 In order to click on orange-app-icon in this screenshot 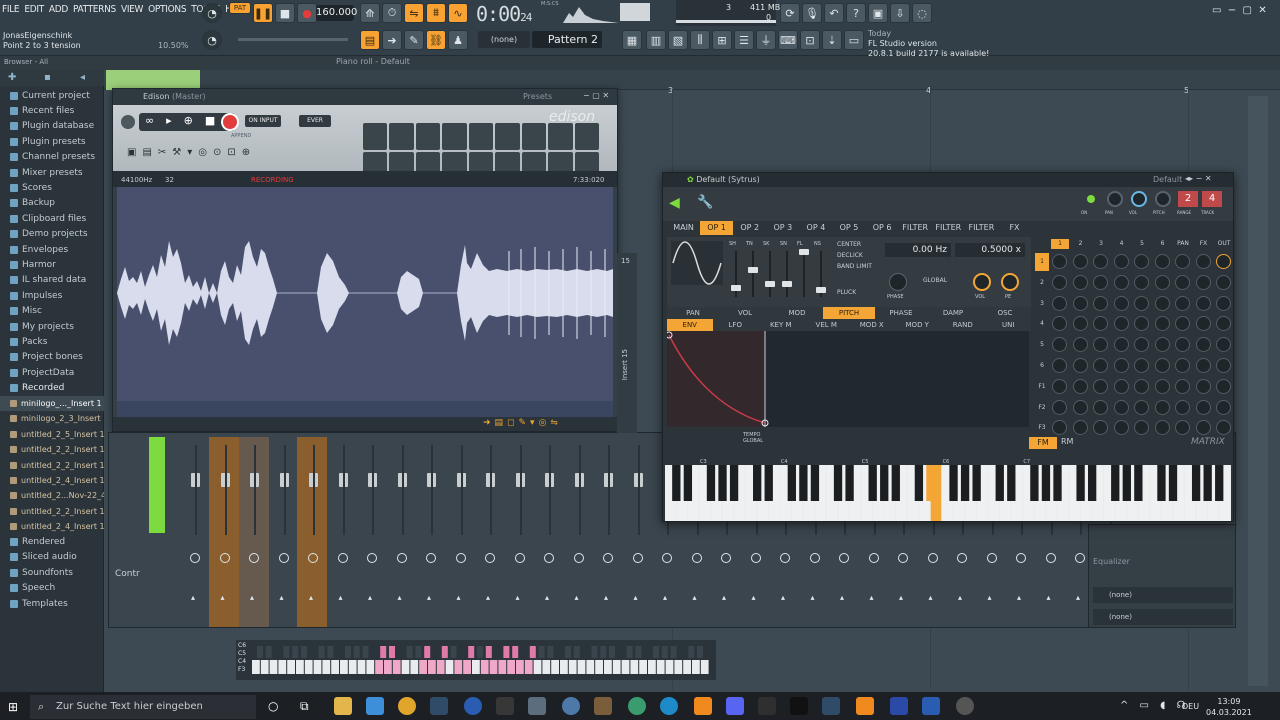, I will do `click(865, 706)`.